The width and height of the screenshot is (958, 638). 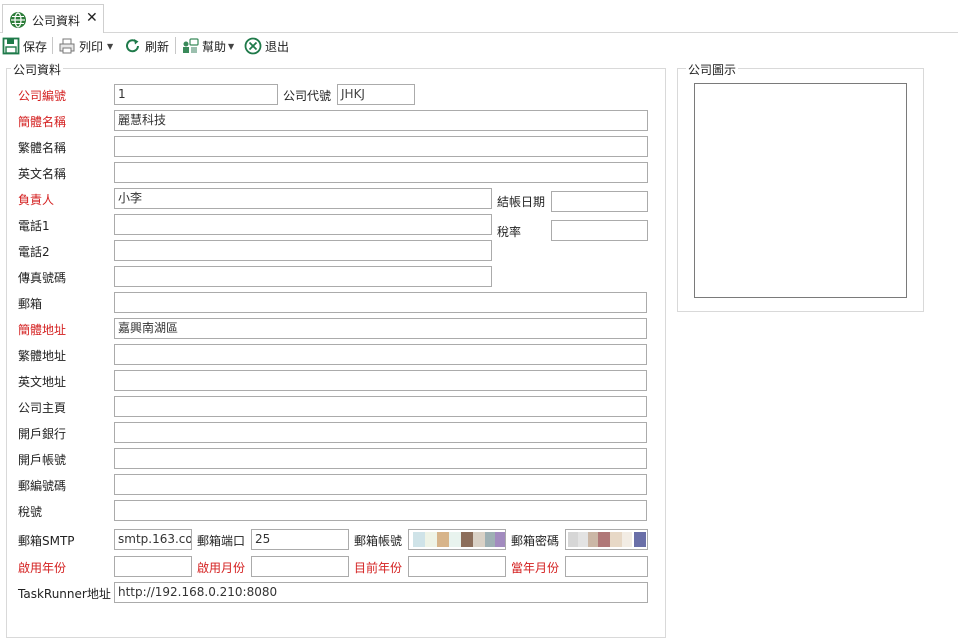 What do you see at coordinates (380, 432) in the screenshot?
I see `bank-field` at bounding box center [380, 432].